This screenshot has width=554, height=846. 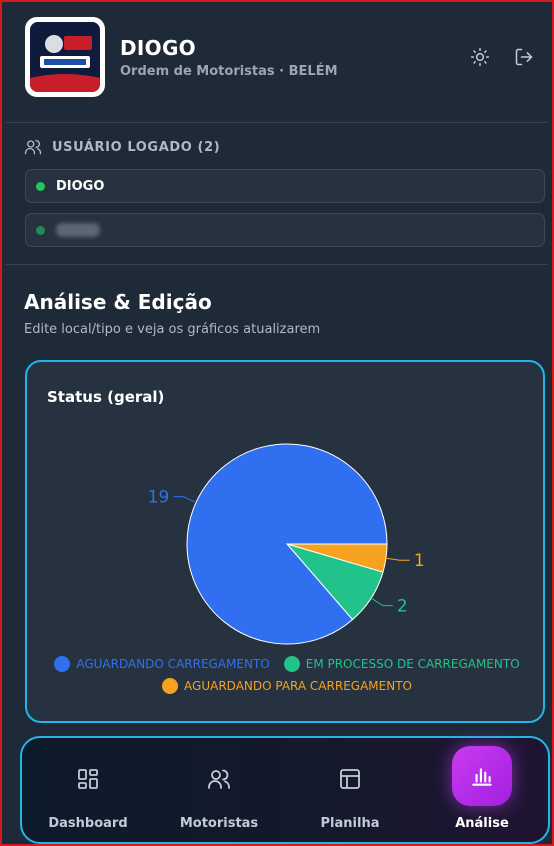 I want to click on company-logo, so click(x=65, y=57).